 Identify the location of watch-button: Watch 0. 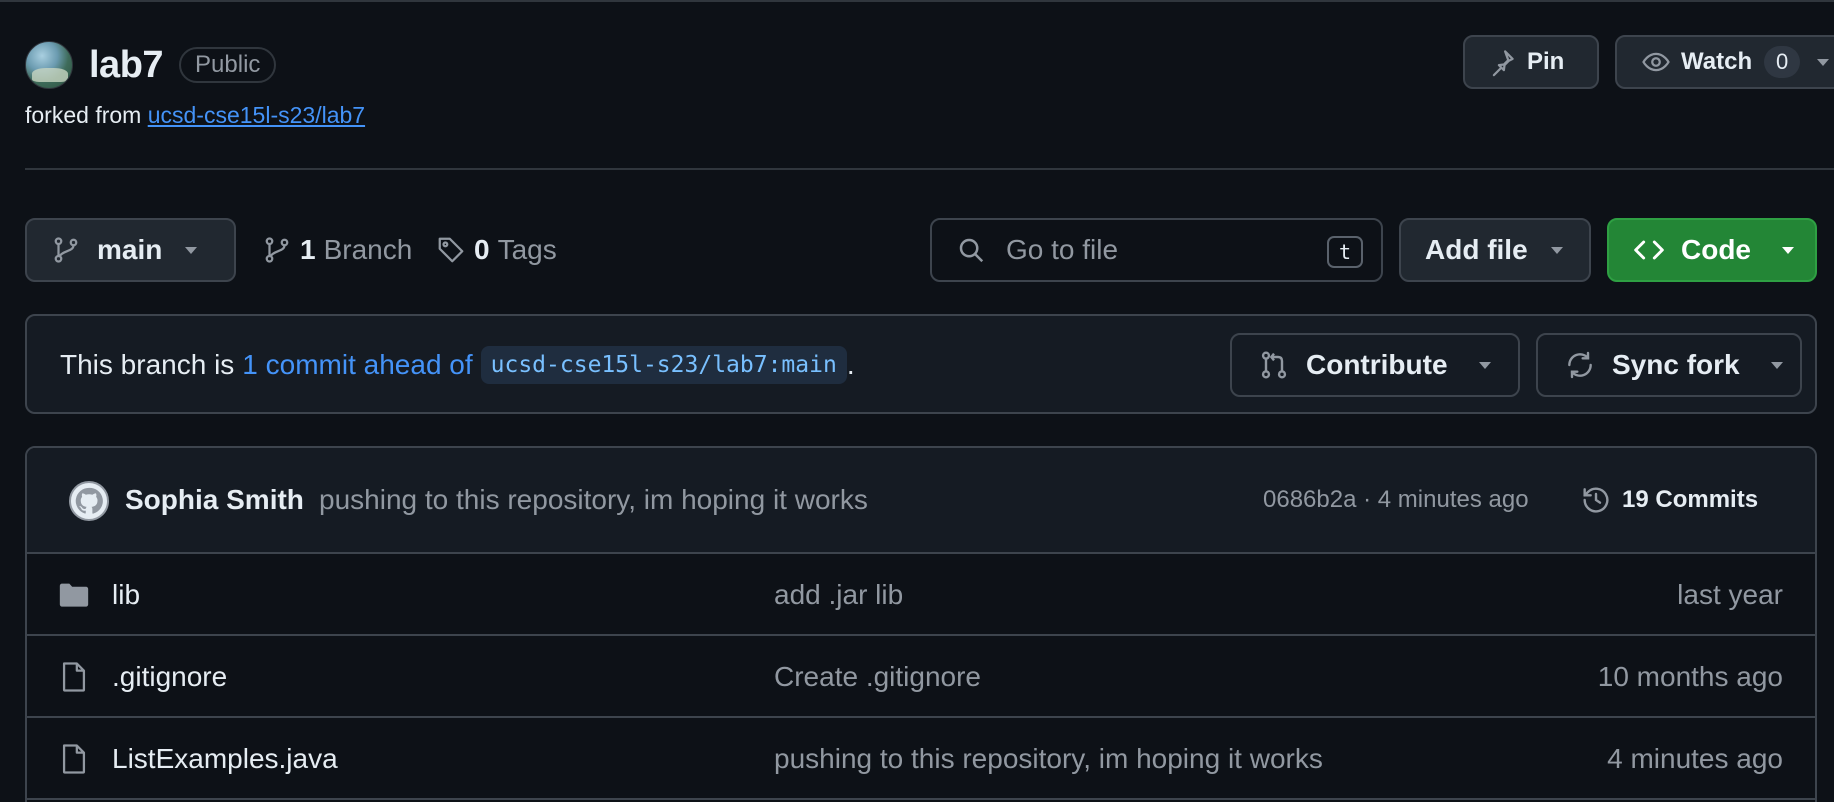
(1724, 62).